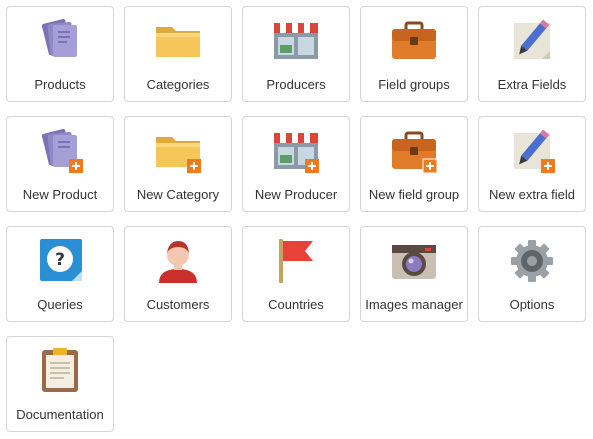  I want to click on new-category-label: New Category, so click(178, 194).